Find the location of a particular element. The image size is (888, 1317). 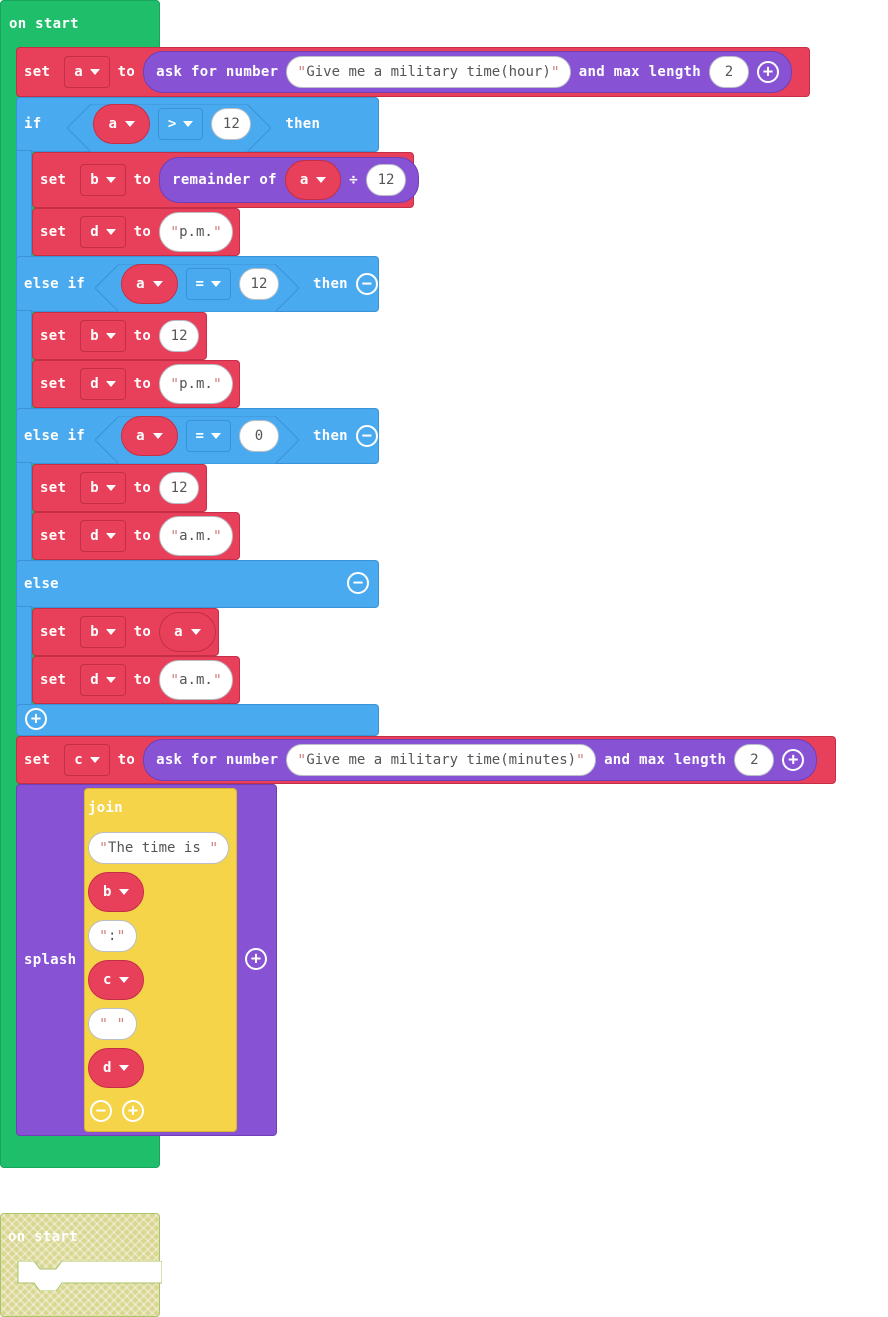

remainder-block: remainder of a ÷ 12 is located at coordinates (289, 180).